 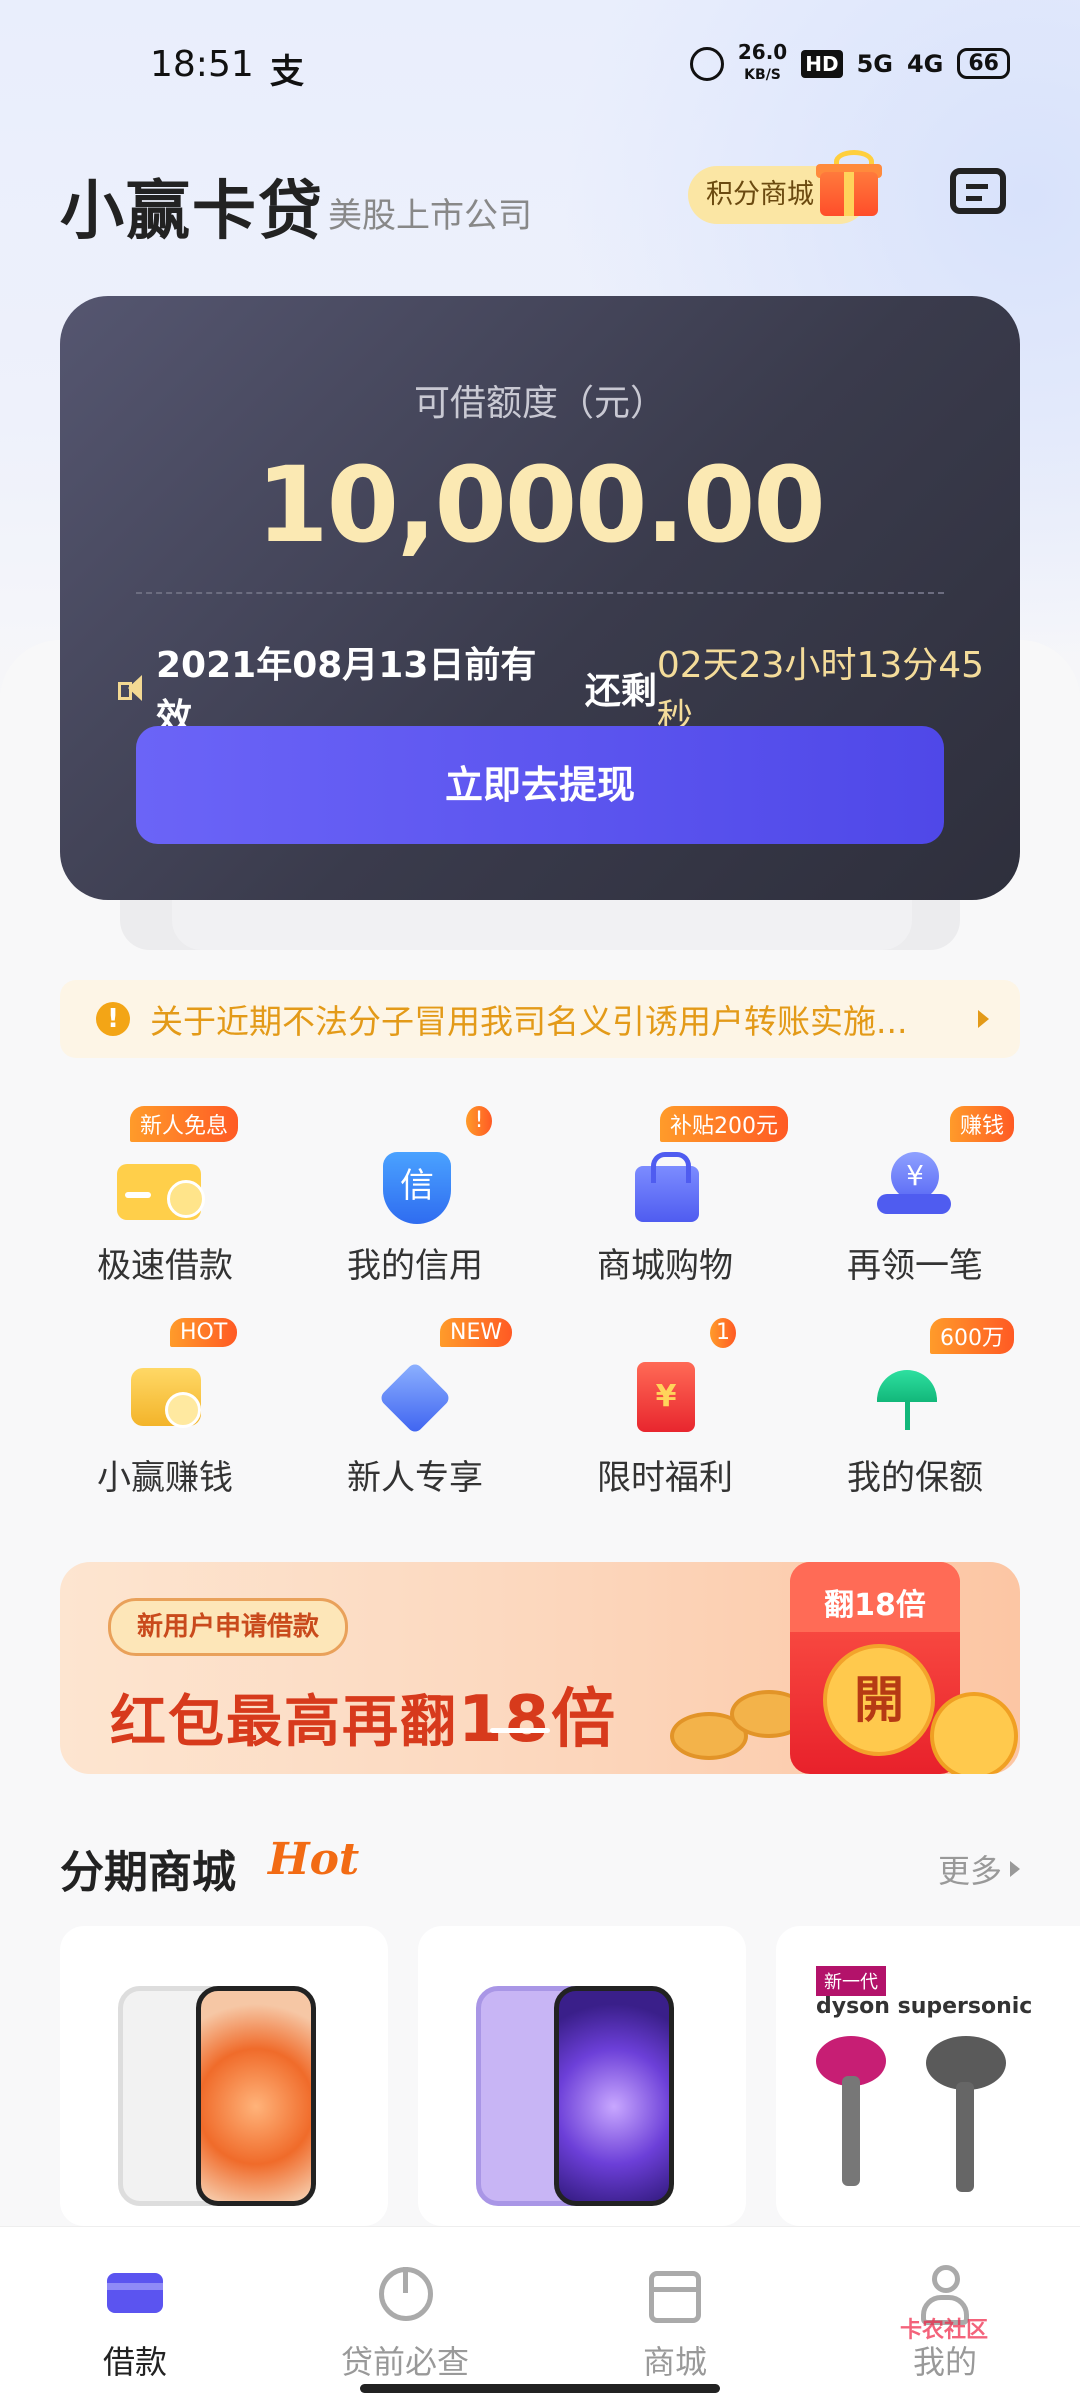 I want to click on shortcut-fast-loan: 新人免息 极速借款, so click(x=165, y=1203).